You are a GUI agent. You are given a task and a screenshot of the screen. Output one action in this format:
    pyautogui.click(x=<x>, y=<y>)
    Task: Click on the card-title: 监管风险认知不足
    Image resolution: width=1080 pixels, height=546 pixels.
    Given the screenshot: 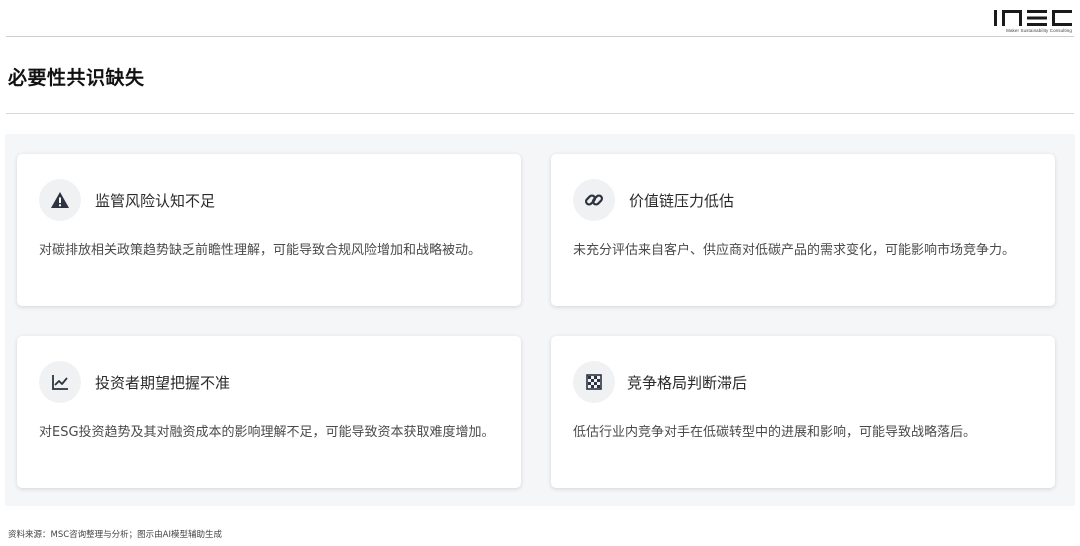 What is the action you would take?
    pyautogui.click(x=155, y=201)
    